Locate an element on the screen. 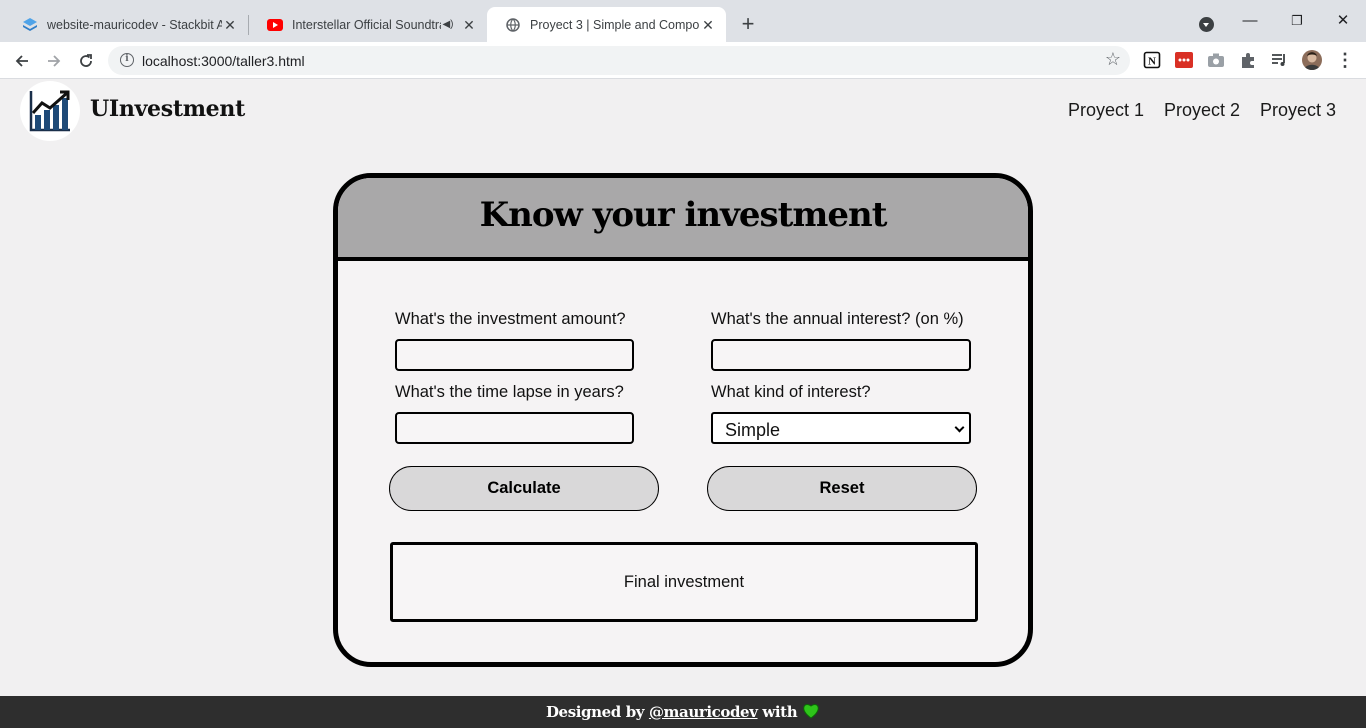  more-menu-icon: ⋮ is located at coordinates (1345, 60).